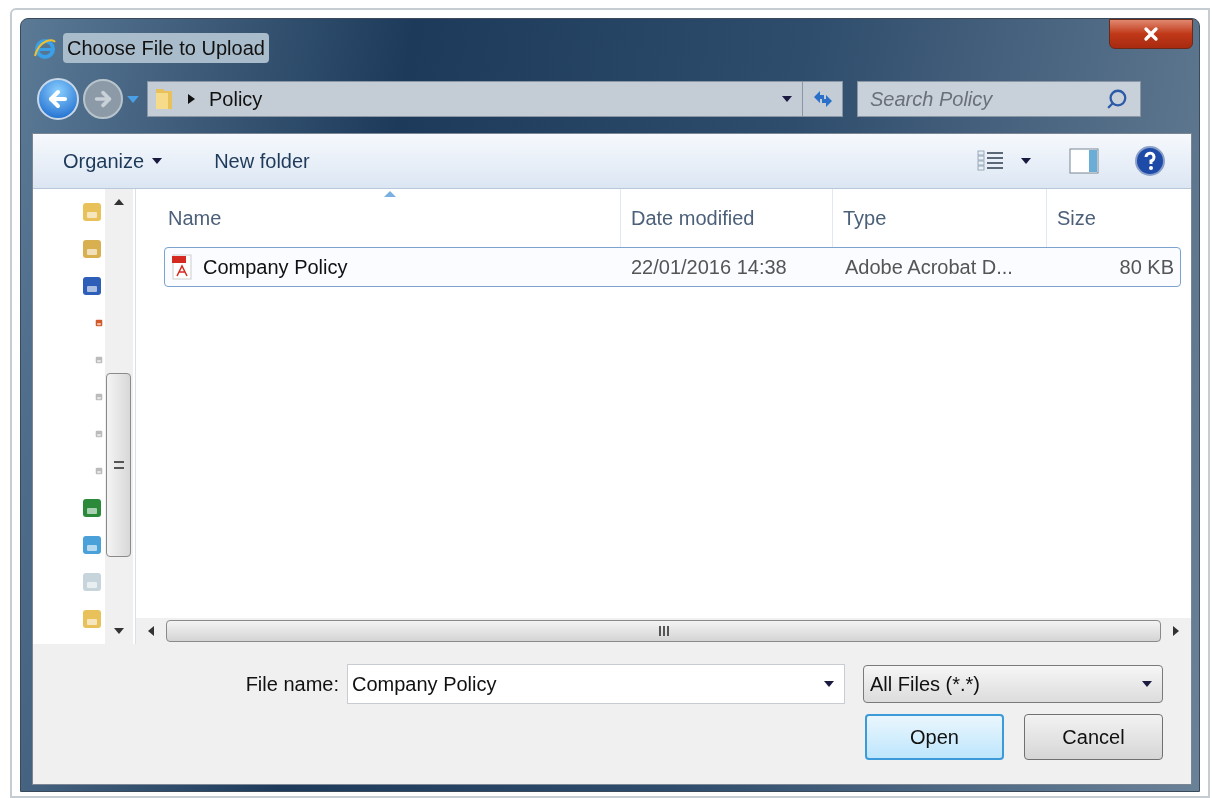  What do you see at coordinates (390, 194) in the screenshot?
I see `sort-arrow-icon` at bounding box center [390, 194].